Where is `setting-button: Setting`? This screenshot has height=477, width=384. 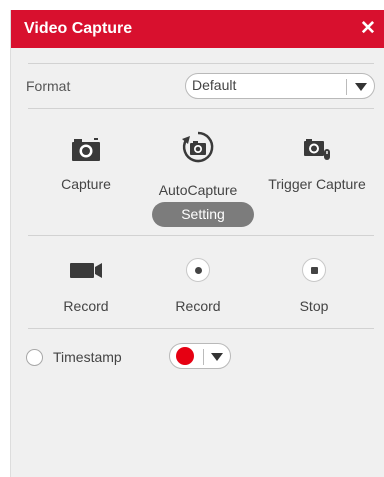
setting-button: Setting is located at coordinates (203, 214).